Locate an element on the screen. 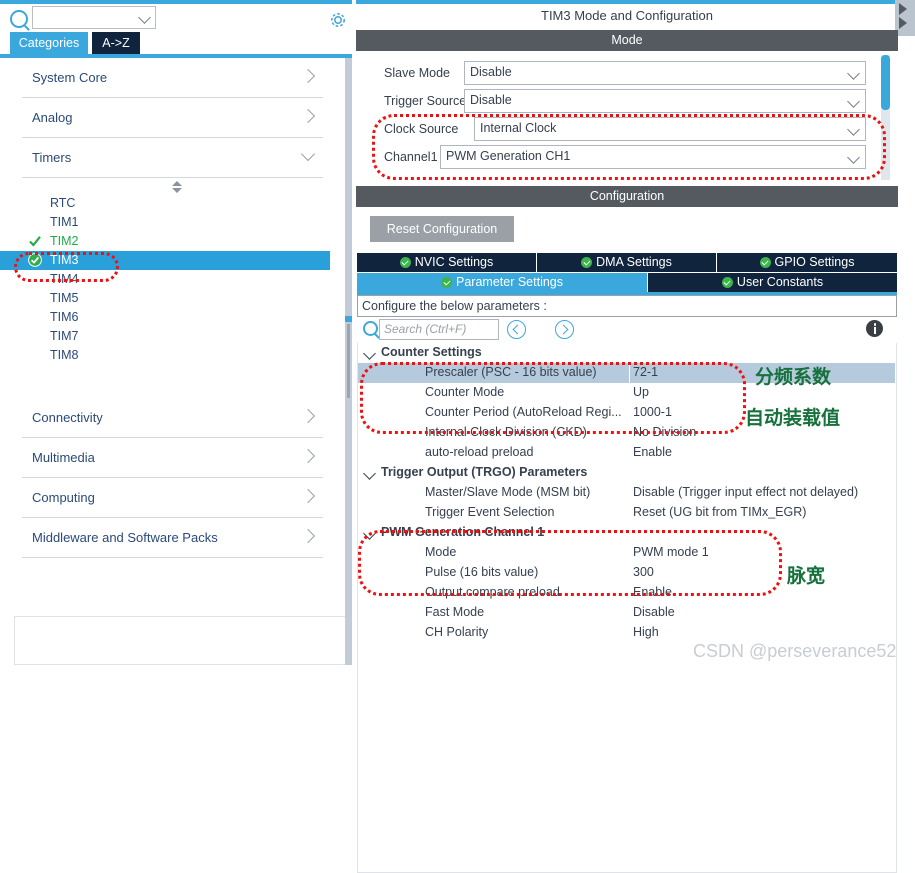  list-item-tim8: TIM8 is located at coordinates (165, 355).